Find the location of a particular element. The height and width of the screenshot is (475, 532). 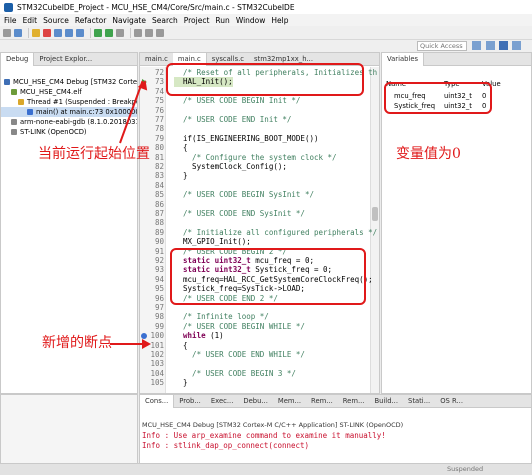

line-number: 93 is located at coordinates (159, 270).